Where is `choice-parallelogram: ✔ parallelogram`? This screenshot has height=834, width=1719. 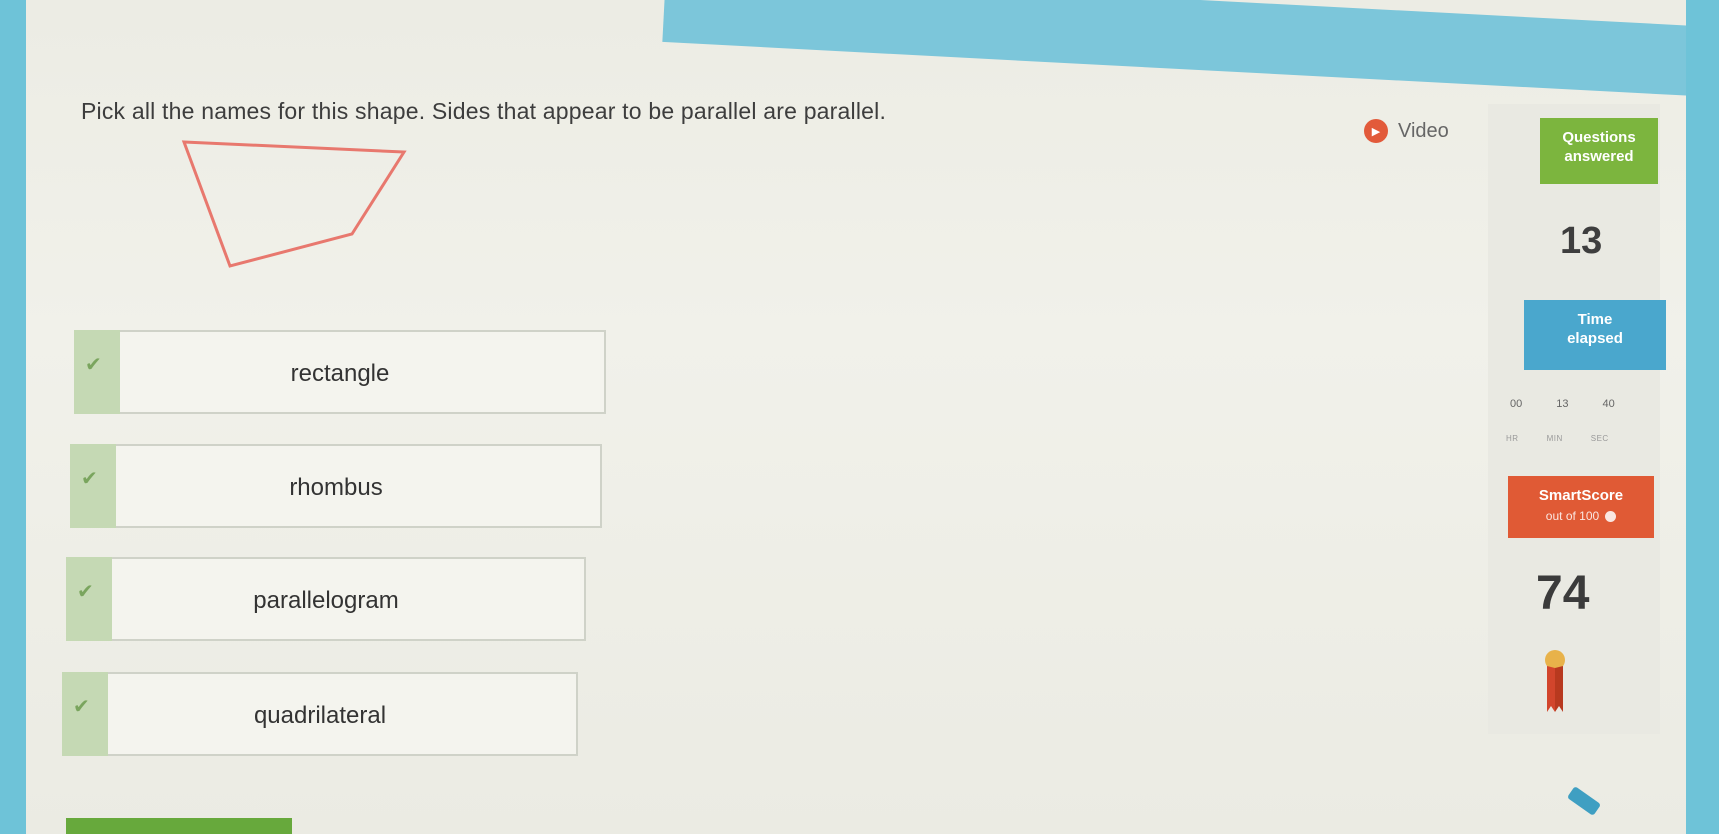
choice-parallelogram: ✔ parallelogram is located at coordinates (326, 599).